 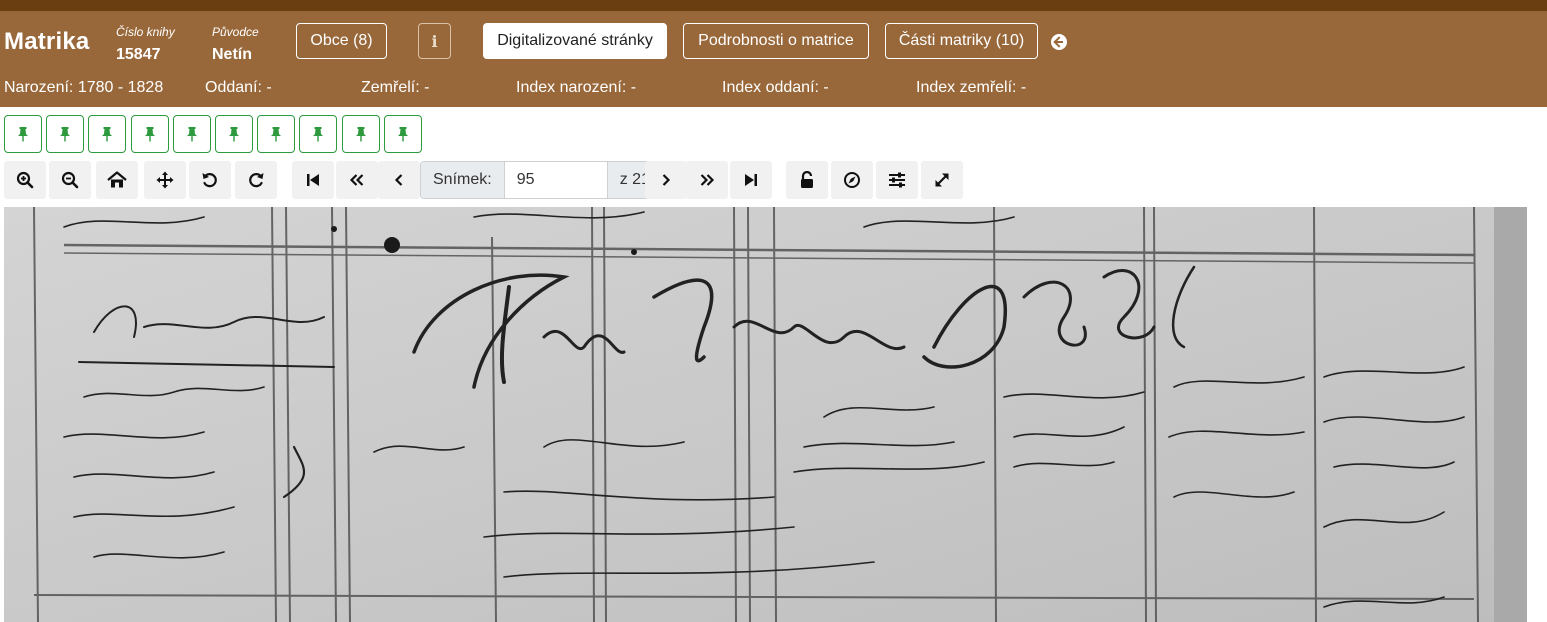 What do you see at coordinates (776, 41) in the screenshot?
I see `register-details-button: Podrobnosti o matrice` at bounding box center [776, 41].